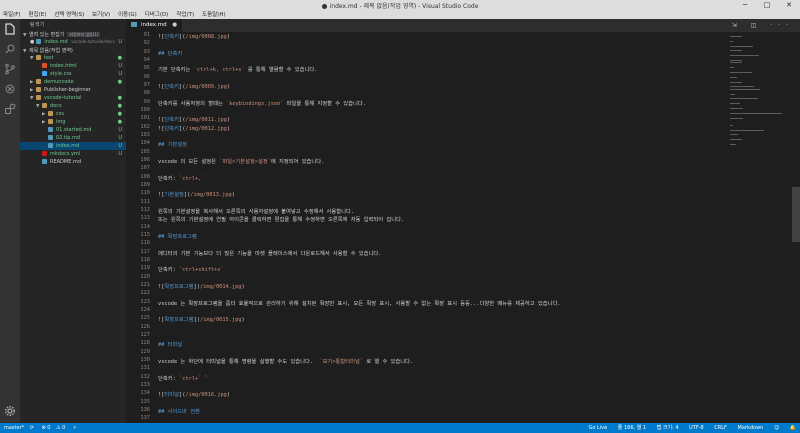 The image size is (800, 433). I want to click on tree-item: index.md U, so click(73, 146).